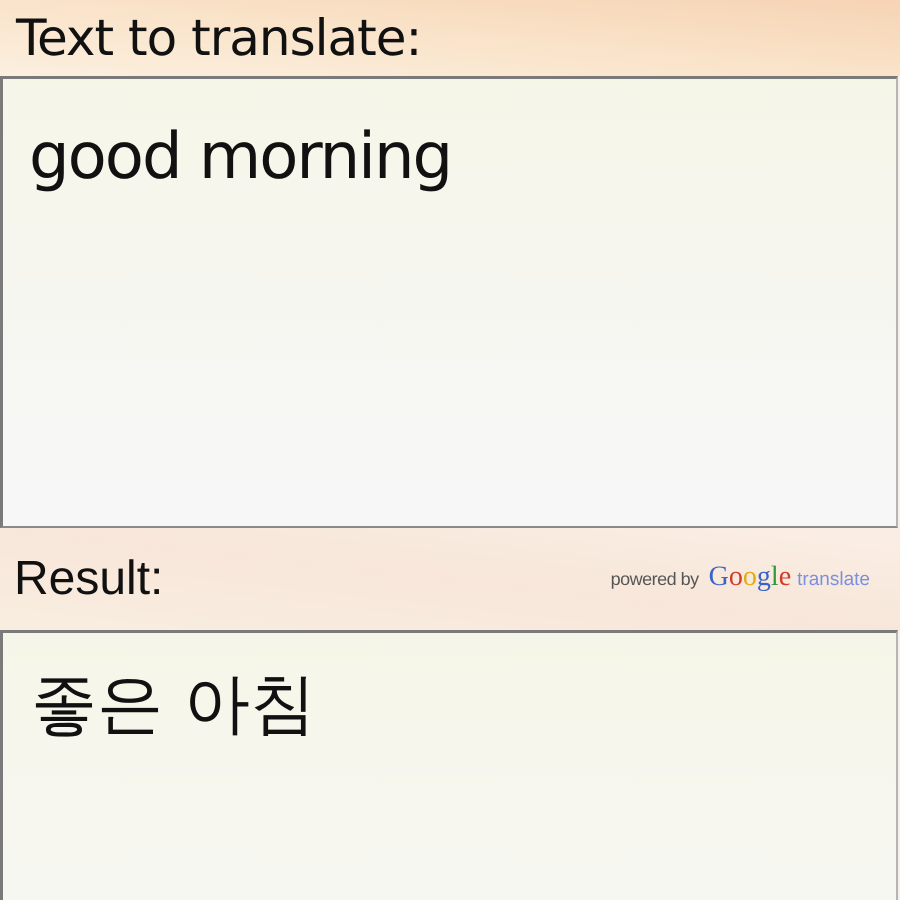 This screenshot has width=900, height=900. What do you see at coordinates (219, 38) in the screenshot?
I see `section-label: Text to translate:` at bounding box center [219, 38].